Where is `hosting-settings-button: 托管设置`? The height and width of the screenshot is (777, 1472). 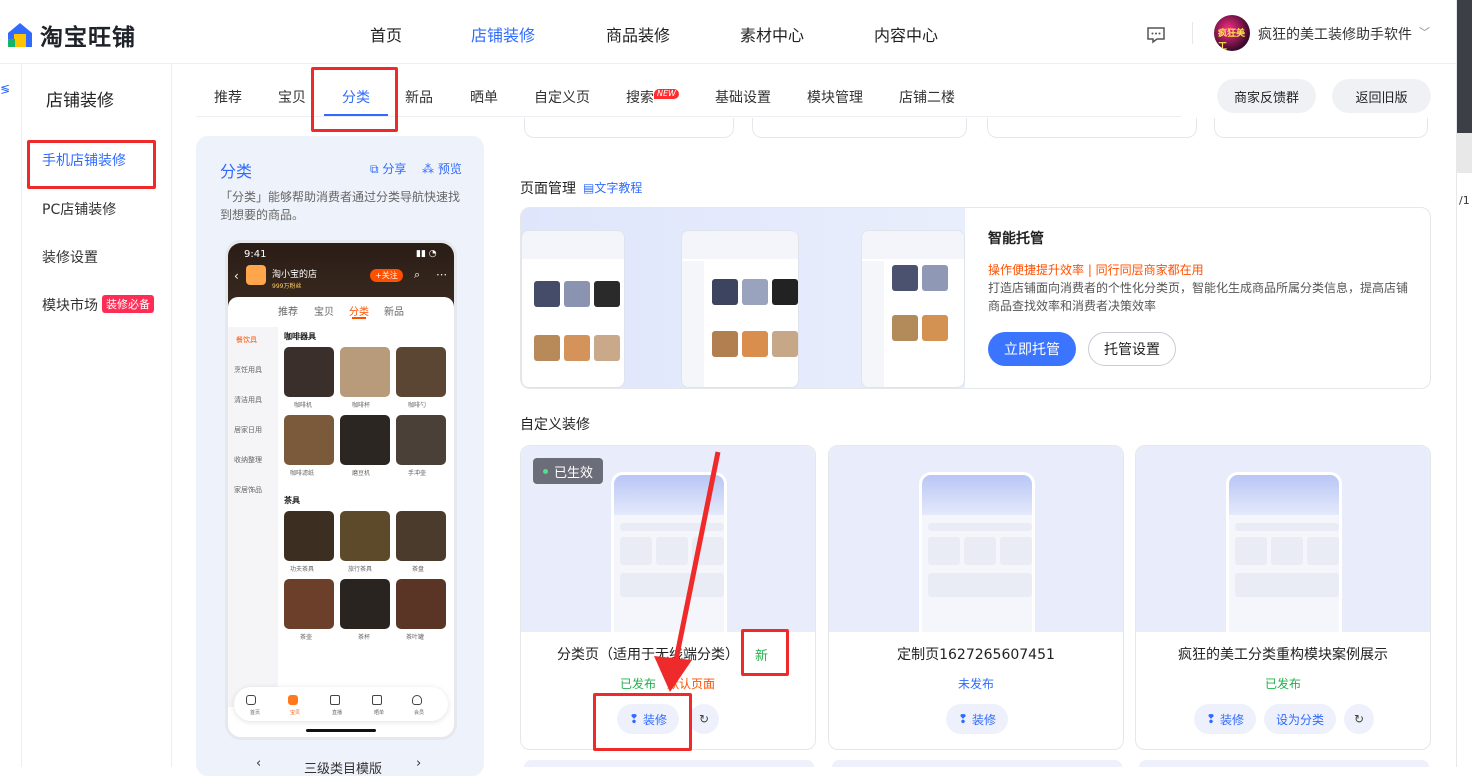 hosting-settings-button: 托管设置 is located at coordinates (1132, 349).